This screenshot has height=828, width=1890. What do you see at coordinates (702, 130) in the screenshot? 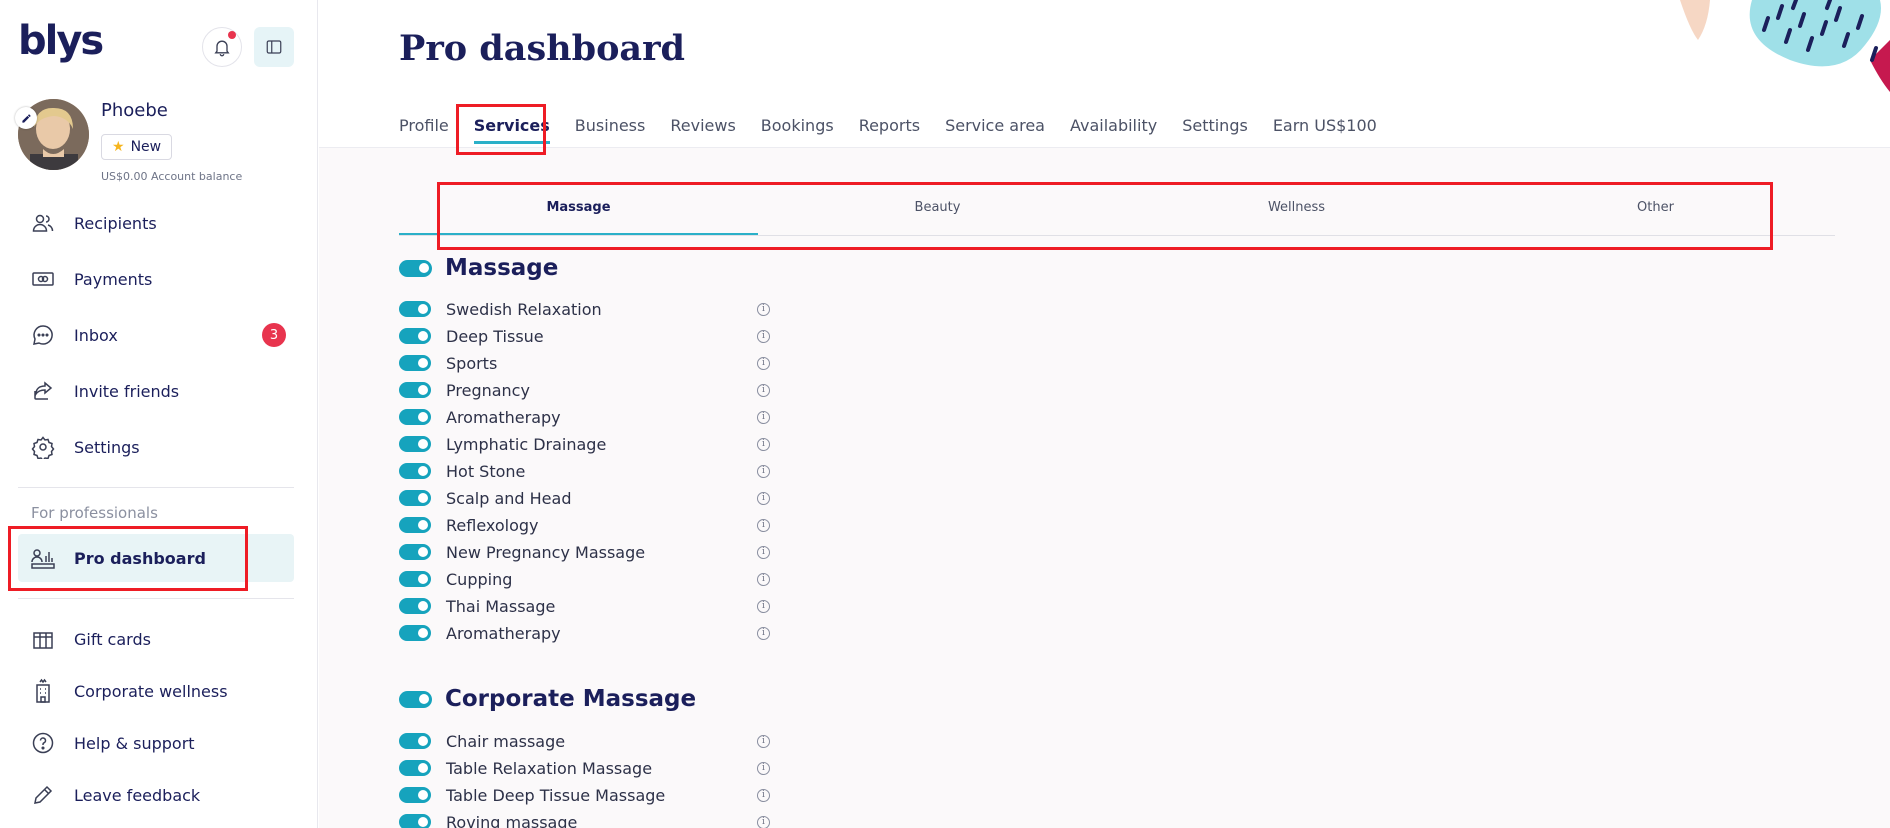
I see `tab-reviews: Reviews` at bounding box center [702, 130].